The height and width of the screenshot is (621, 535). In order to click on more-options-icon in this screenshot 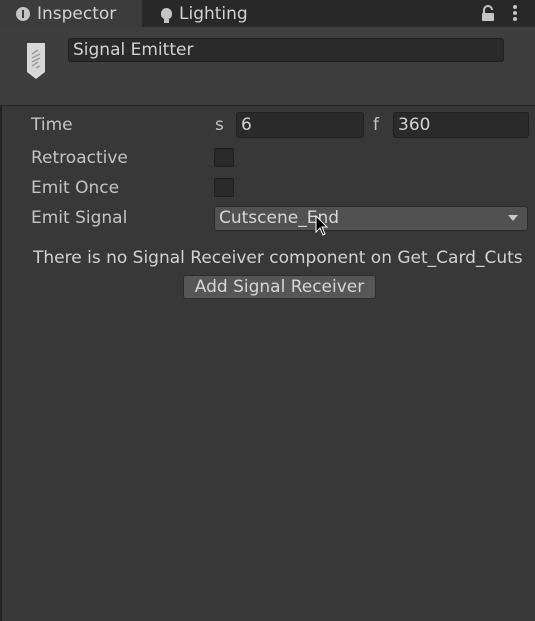, I will do `click(515, 13)`.